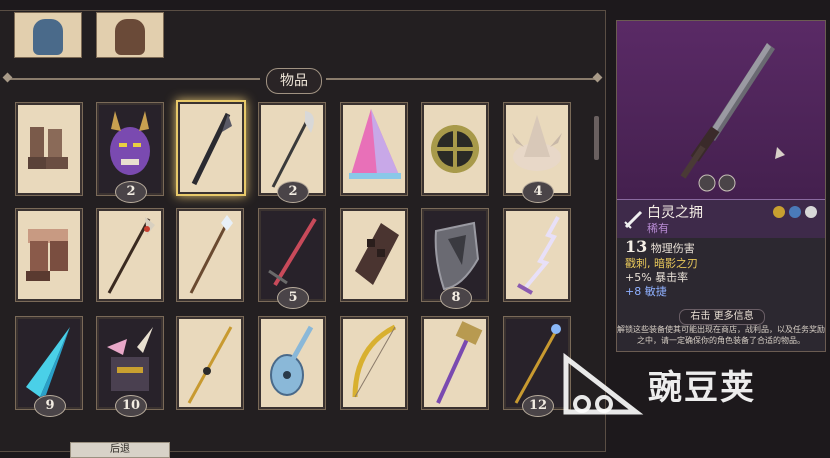 The image size is (830, 458). I want to click on pink-hat-icon, so click(375, 144).